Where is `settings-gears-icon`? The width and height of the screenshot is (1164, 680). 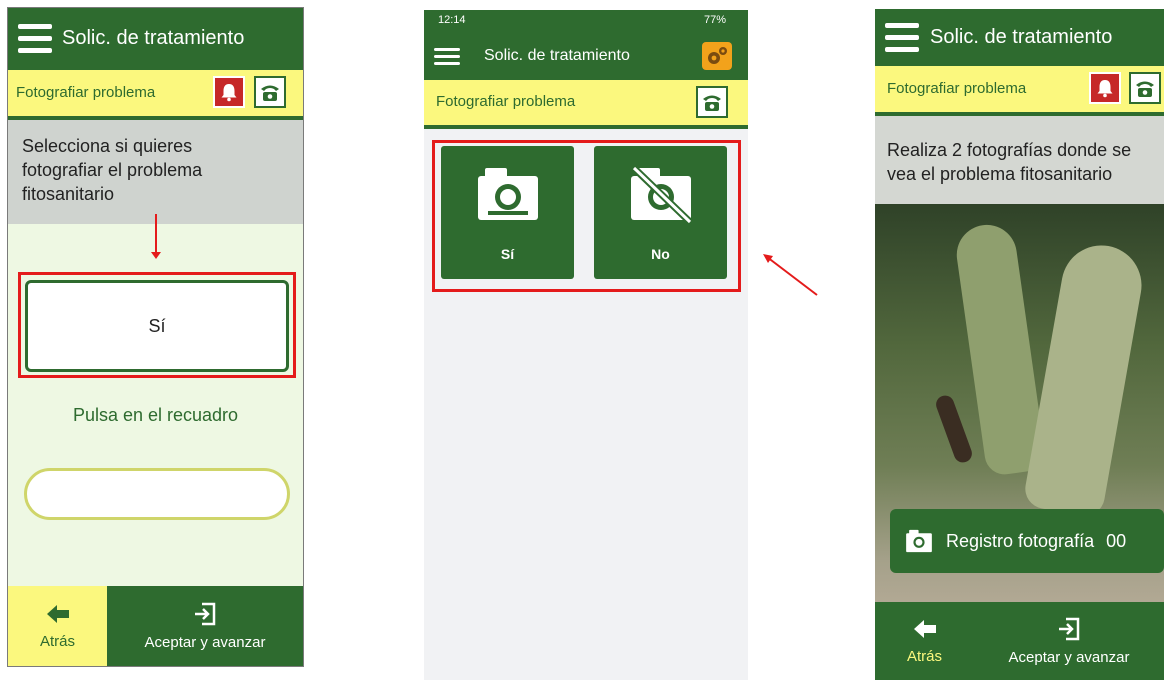 settings-gears-icon is located at coordinates (717, 55).